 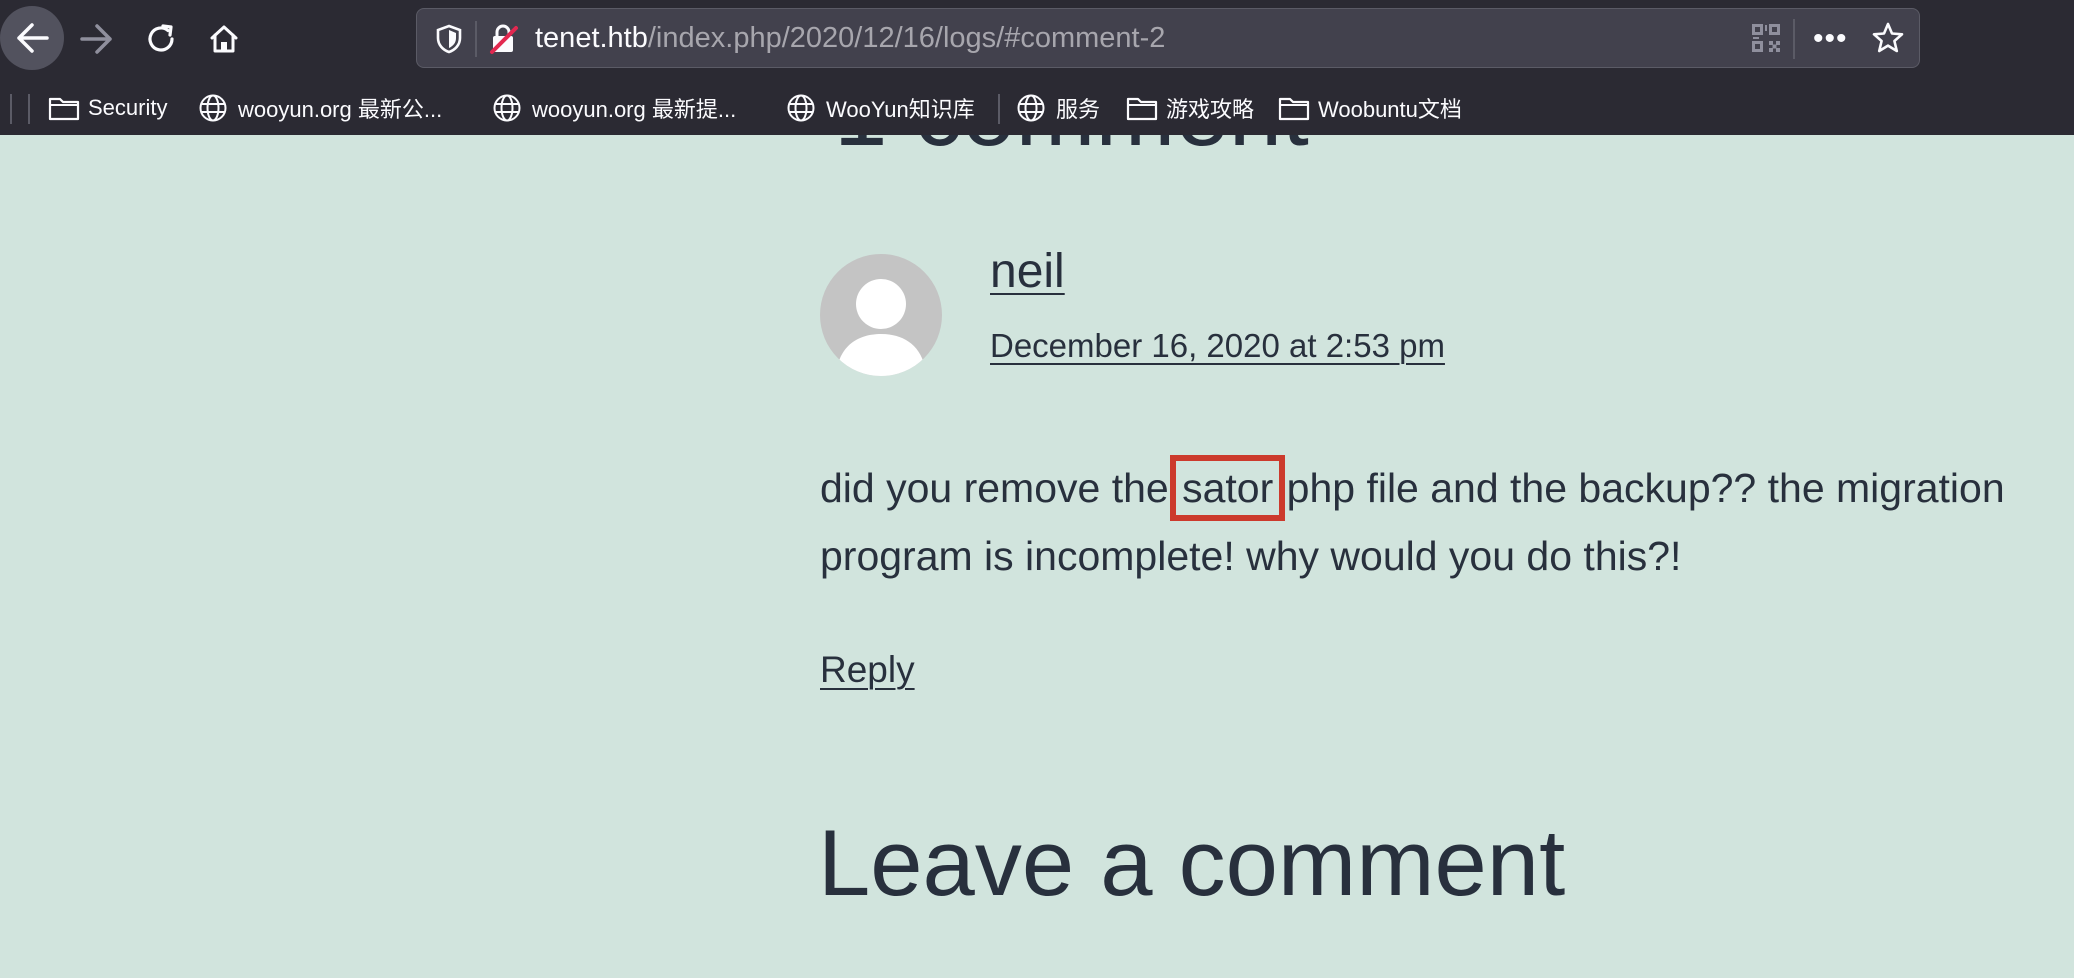 I want to click on tracking-protection-icon, so click(x=449, y=41).